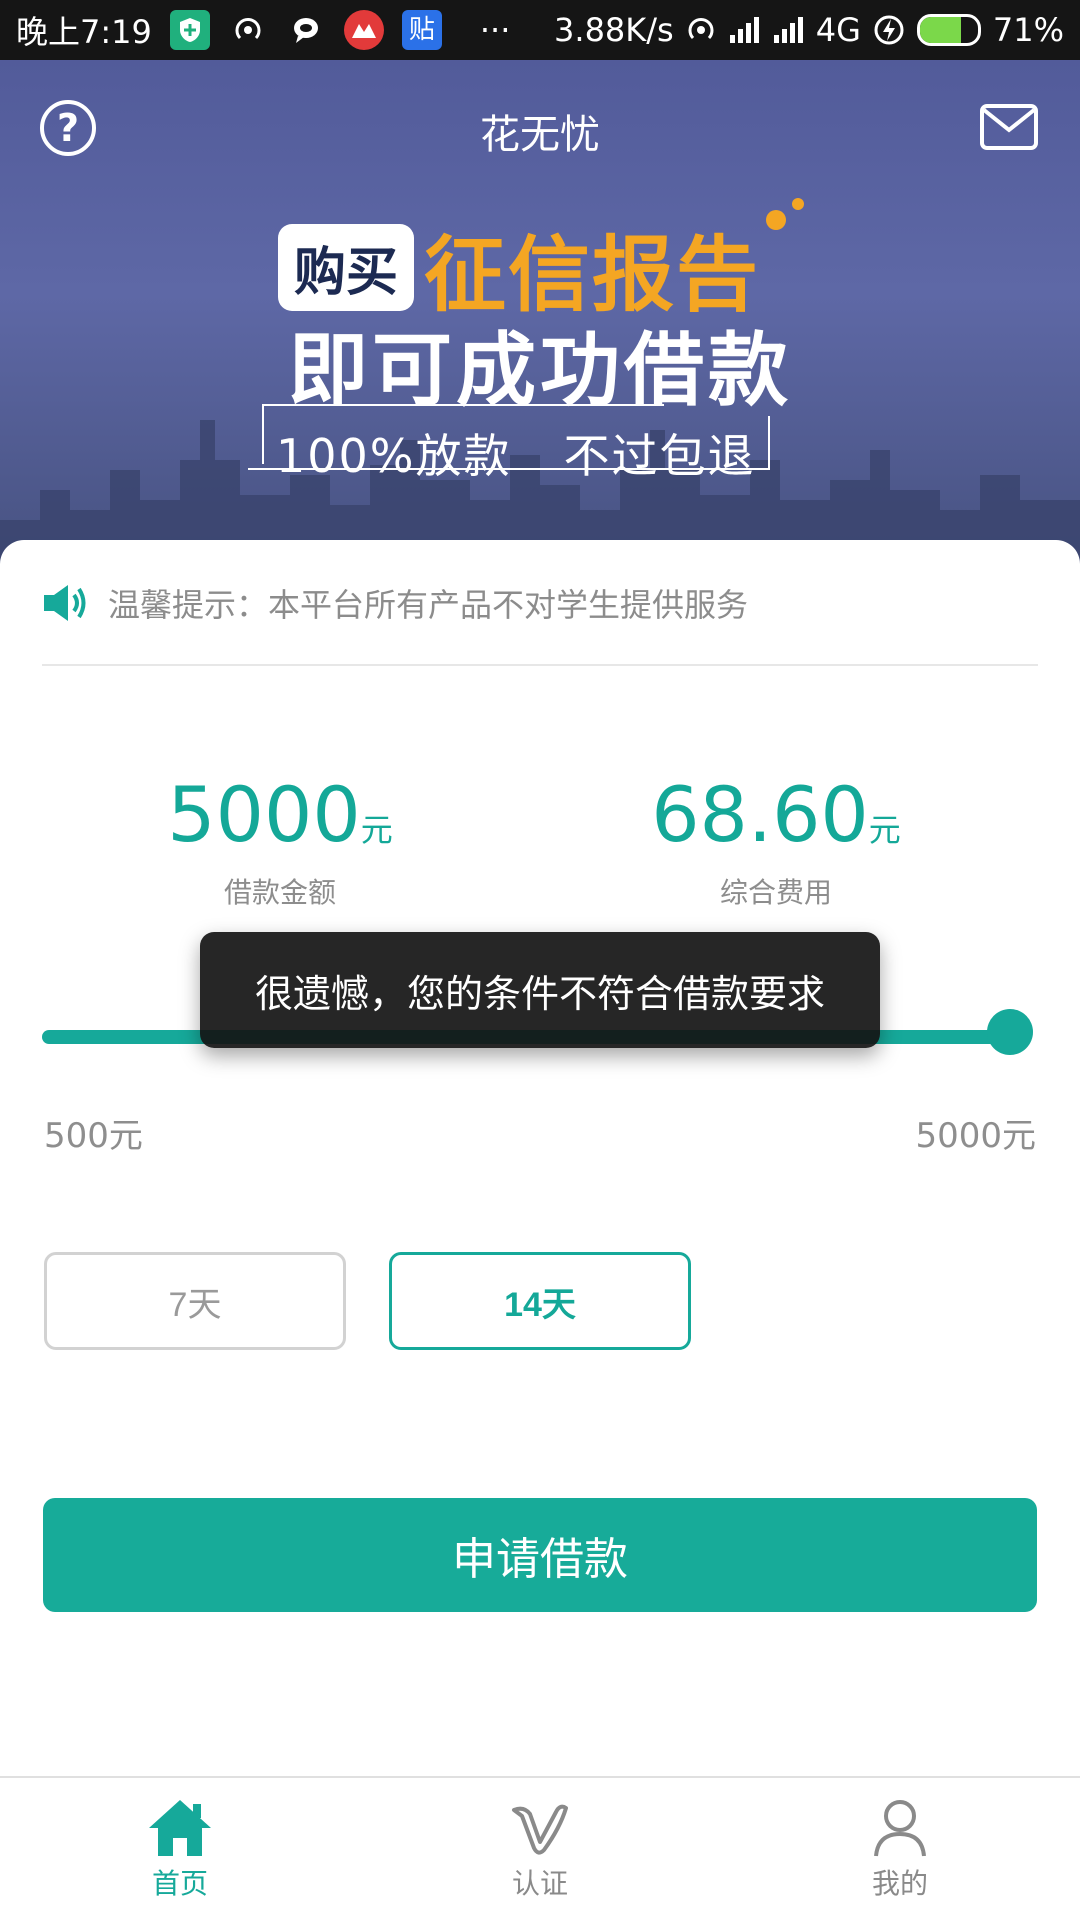 The image size is (1080, 1922). What do you see at coordinates (1028, 30) in the screenshot?
I see `battery-percent: 71%` at bounding box center [1028, 30].